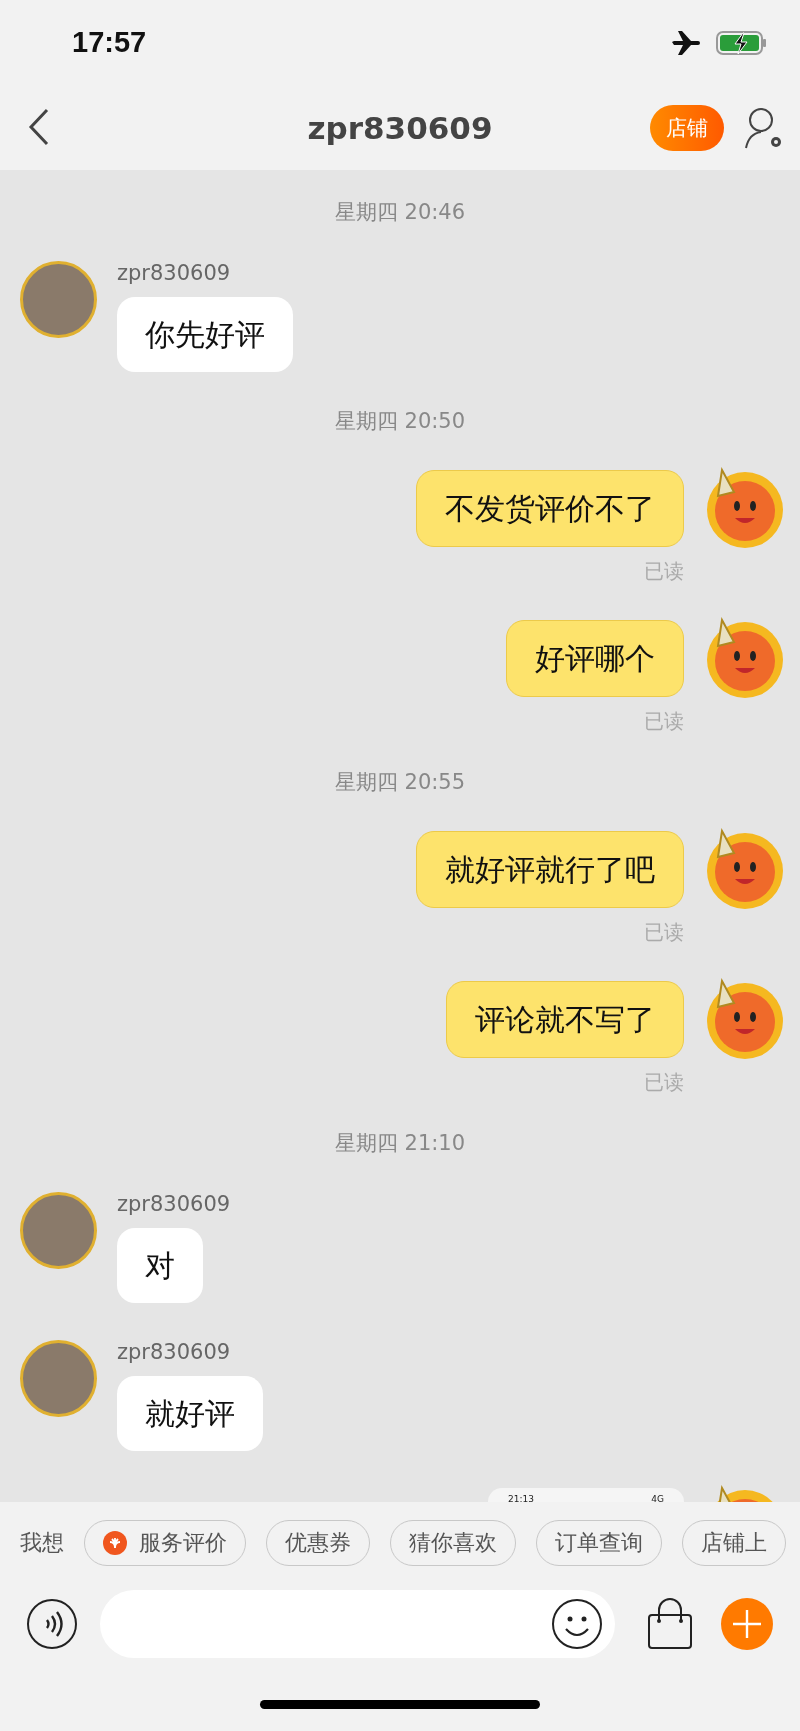 Image resolution: width=800 pixels, height=1731 pixels. Describe the element at coordinates (742, 42) in the screenshot. I see `battery-charging-icon` at that location.